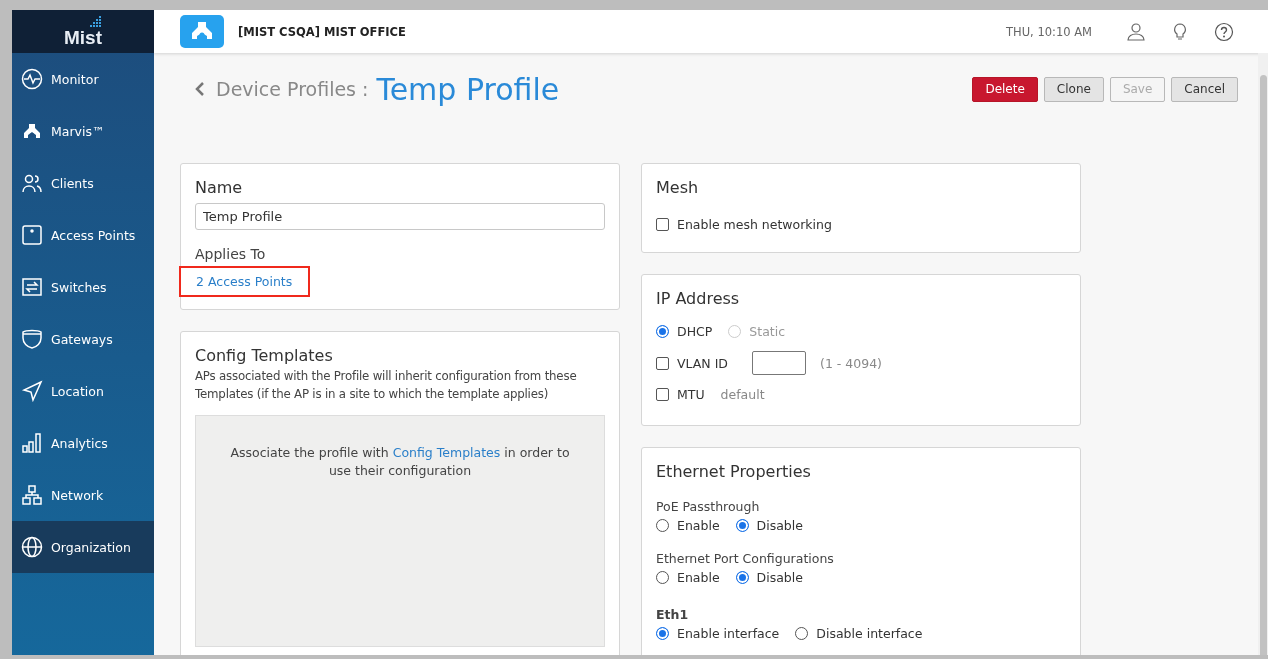 The height and width of the screenshot is (659, 1268). What do you see at coordinates (745, 558) in the screenshot?
I see `group-label: Ethernet Port Configurations` at bounding box center [745, 558].